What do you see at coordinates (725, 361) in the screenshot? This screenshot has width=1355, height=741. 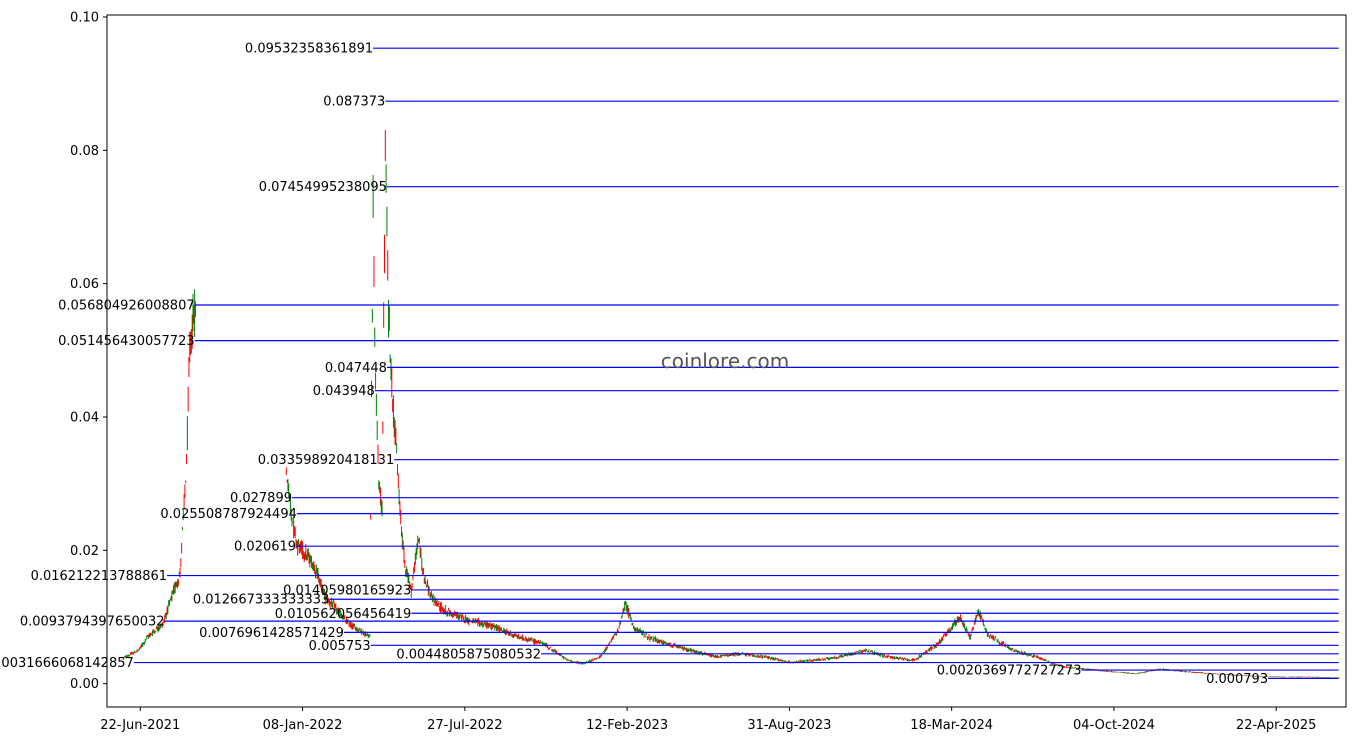 I see `watermark: coinlore.com` at bounding box center [725, 361].